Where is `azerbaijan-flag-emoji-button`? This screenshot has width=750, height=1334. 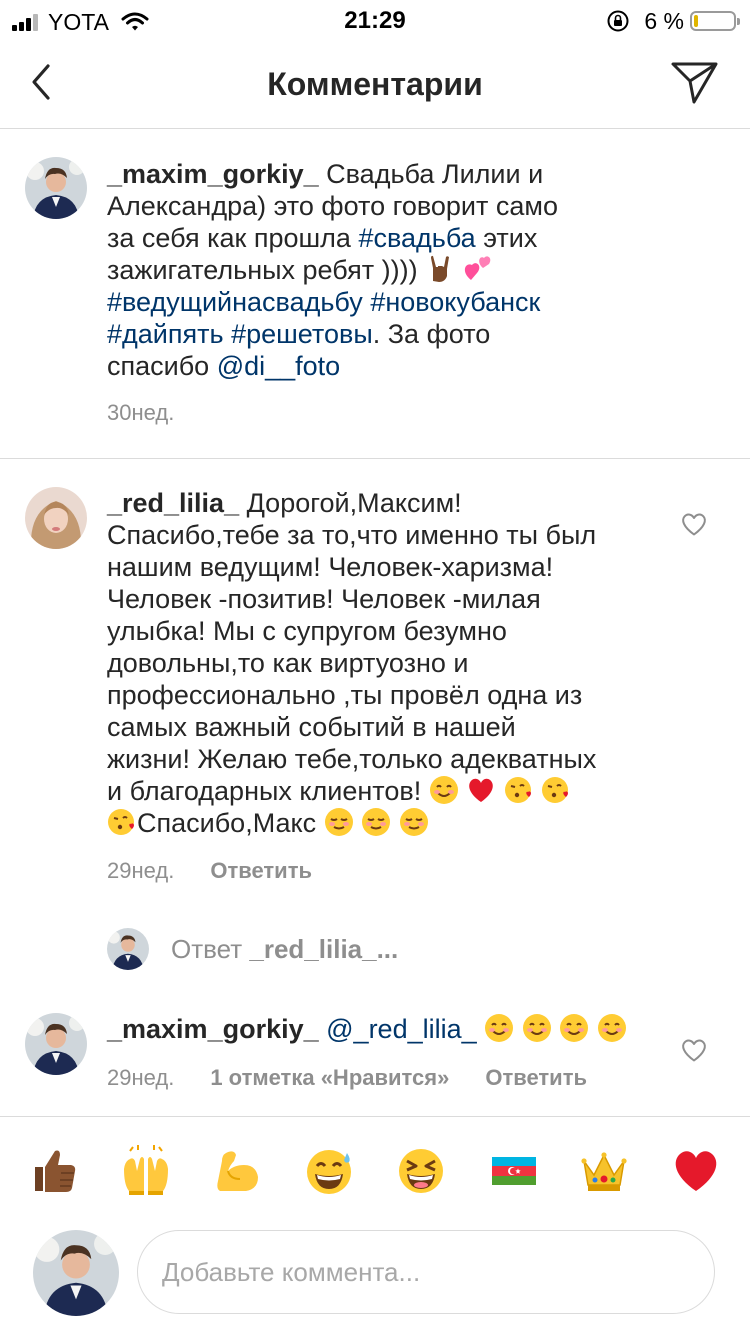 azerbaijan-flag-emoji-button is located at coordinates (514, 1171).